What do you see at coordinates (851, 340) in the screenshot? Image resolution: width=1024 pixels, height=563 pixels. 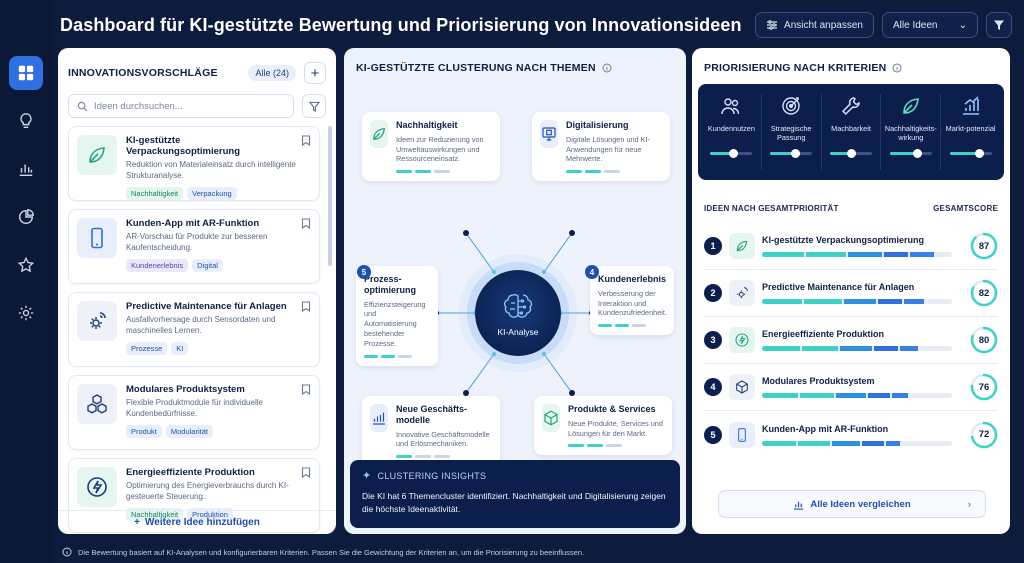 I see `table-row: 3 Energieeffiziente Produktion 80` at bounding box center [851, 340].